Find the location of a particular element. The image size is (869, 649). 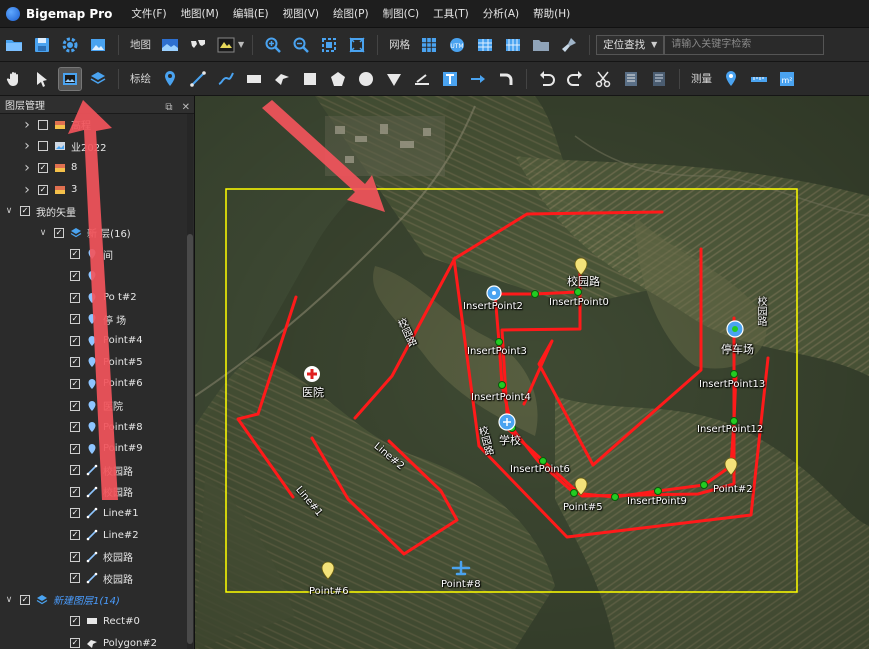

settings-gear-icon is located at coordinates (70, 45).